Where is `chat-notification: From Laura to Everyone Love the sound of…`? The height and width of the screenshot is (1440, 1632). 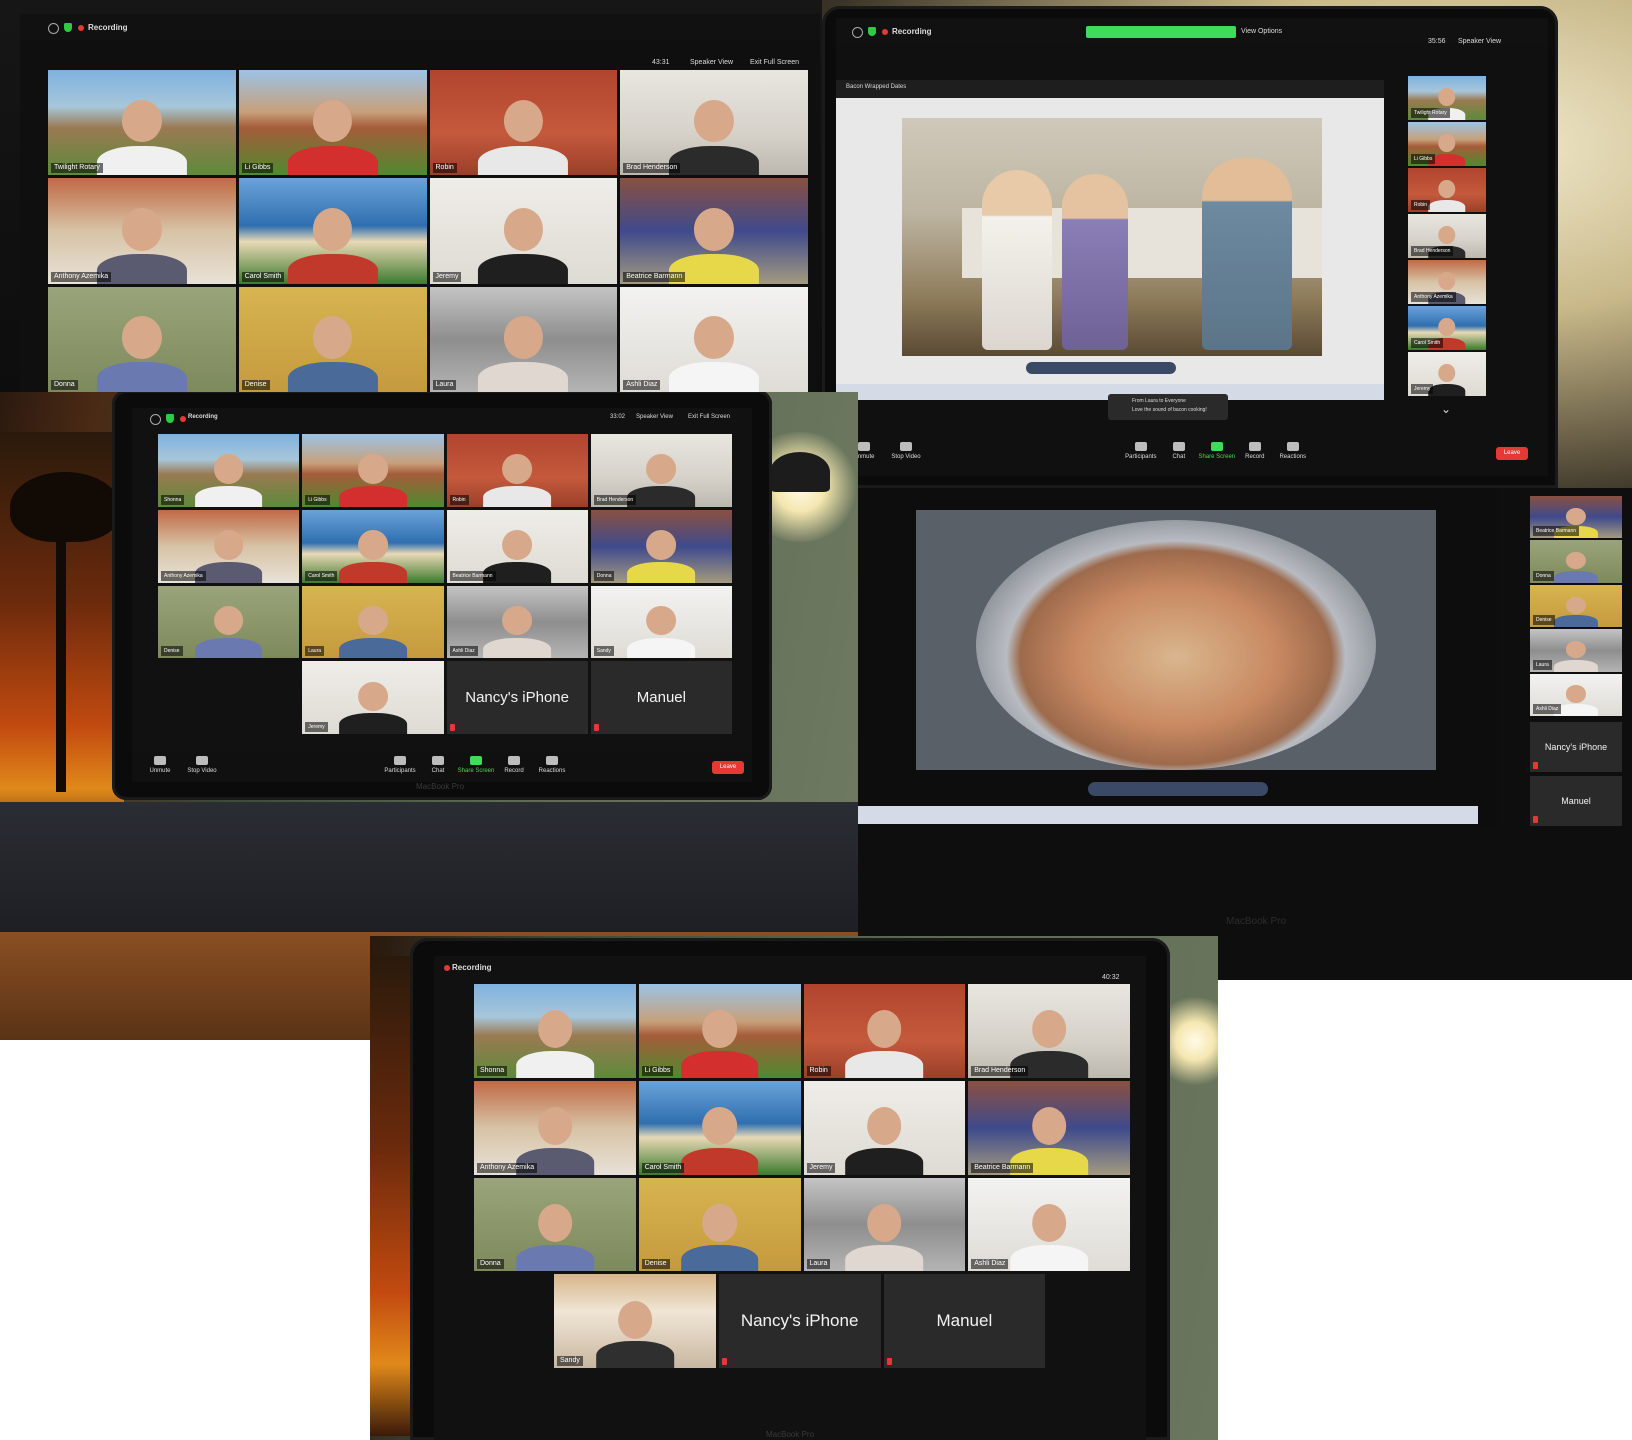 chat-notification: From Laura to Everyone Love the sound of… is located at coordinates (1168, 407).